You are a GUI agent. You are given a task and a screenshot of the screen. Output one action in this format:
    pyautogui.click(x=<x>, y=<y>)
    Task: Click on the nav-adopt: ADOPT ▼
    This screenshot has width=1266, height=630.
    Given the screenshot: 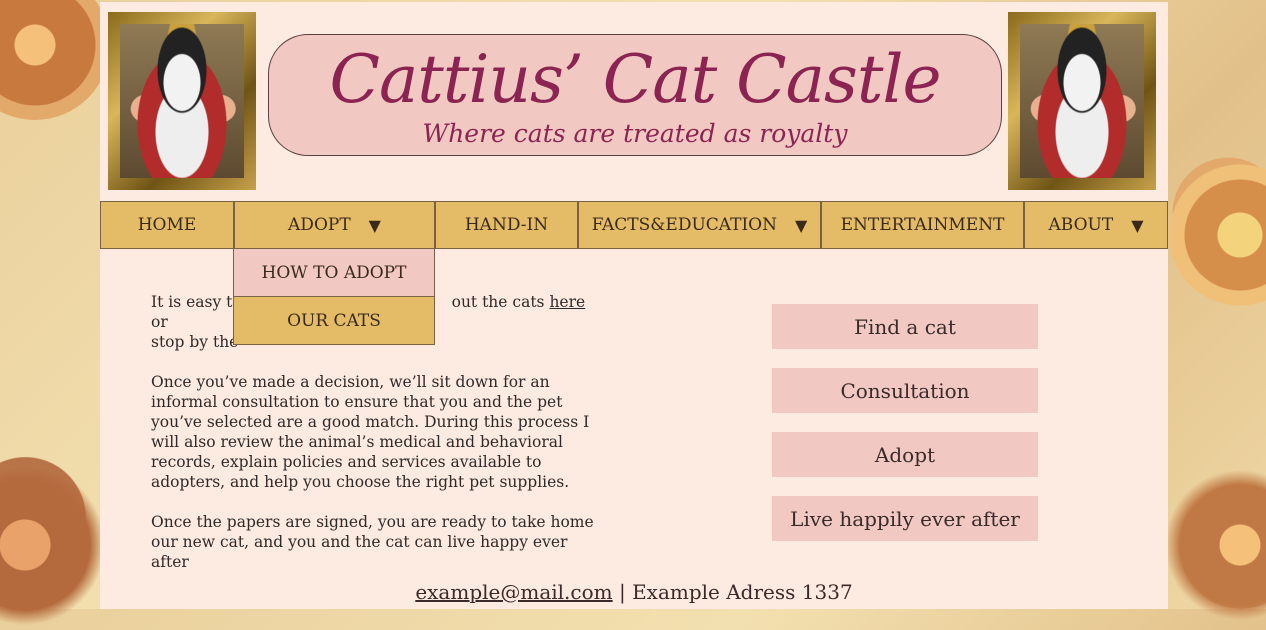 What is the action you would take?
    pyautogui.click(x=334, y=225)
    